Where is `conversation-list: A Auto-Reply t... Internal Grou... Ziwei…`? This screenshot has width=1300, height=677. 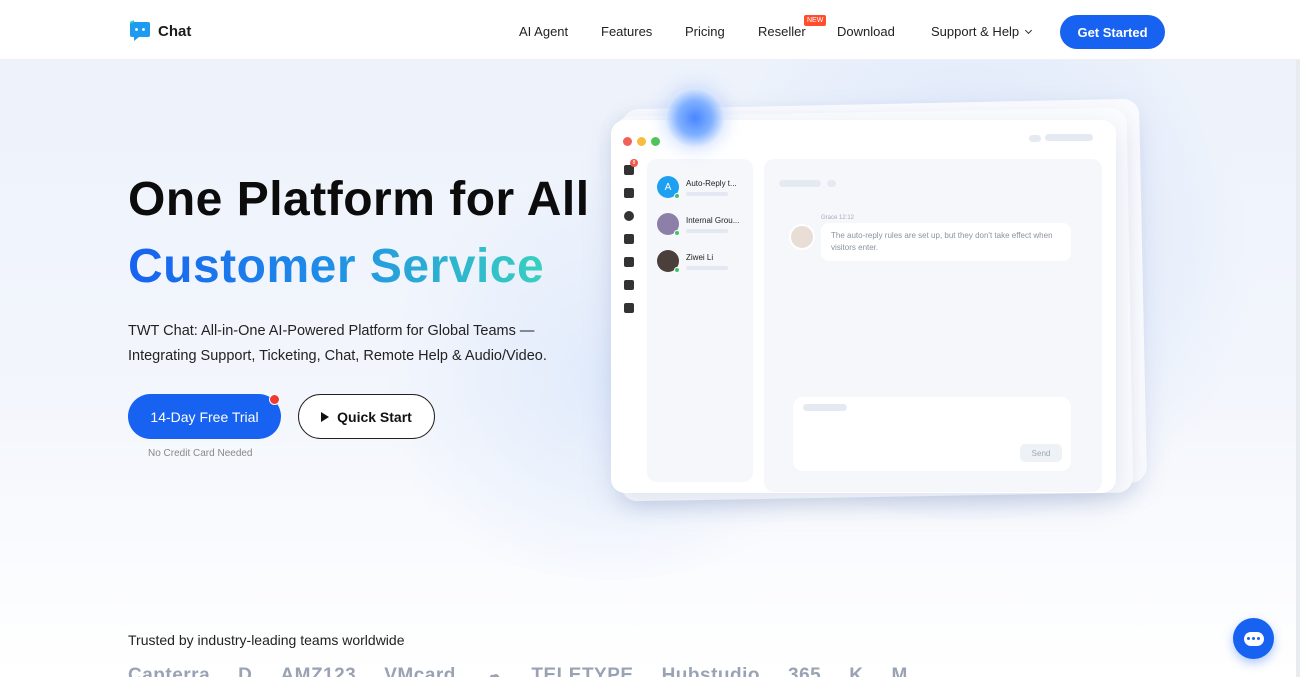 conversation-list: A Auto-Reply t... Internal Grou... Ziwei… is located at coordinates (700, 320).